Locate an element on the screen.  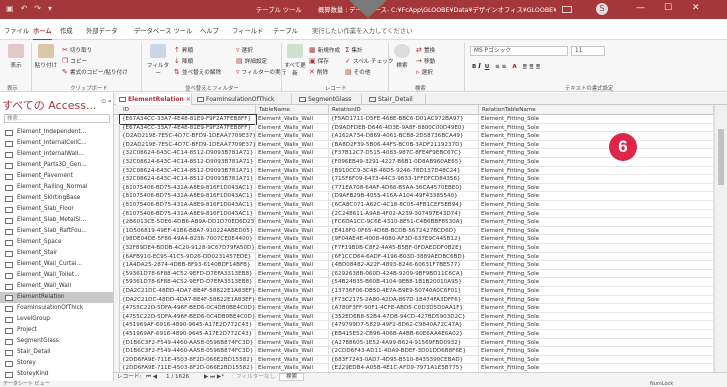
table-cell: {A162A734-D869-4061-BCB8-2D58736BCA49} is located at coordinates (404, 136).